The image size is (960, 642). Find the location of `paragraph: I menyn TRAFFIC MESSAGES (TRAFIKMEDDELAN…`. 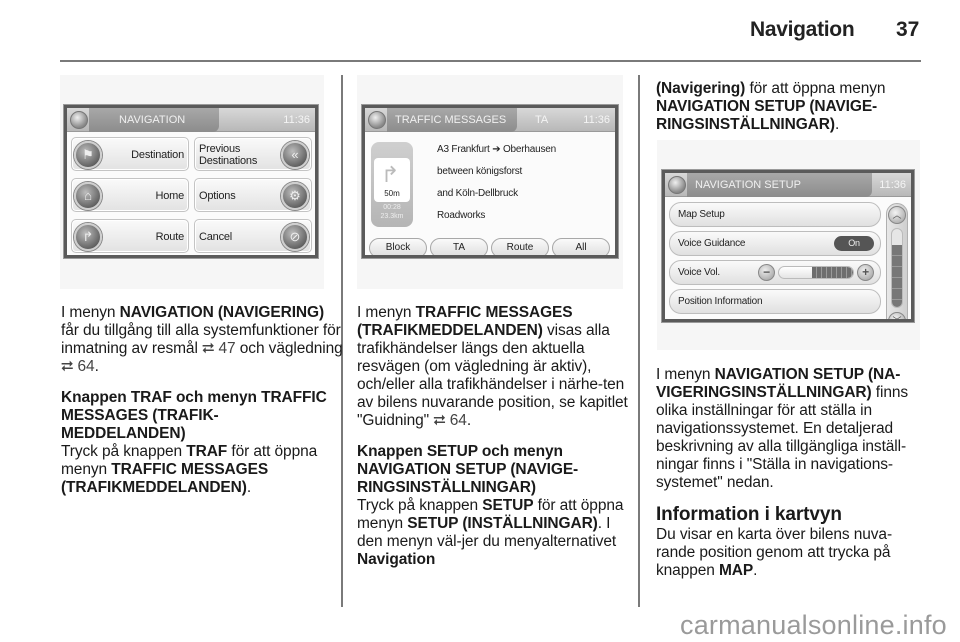

paragraph: I menyn TRAFFIC MESSAGES (TRAFIKMEDDELAN… is located at coordinates (492, 366).